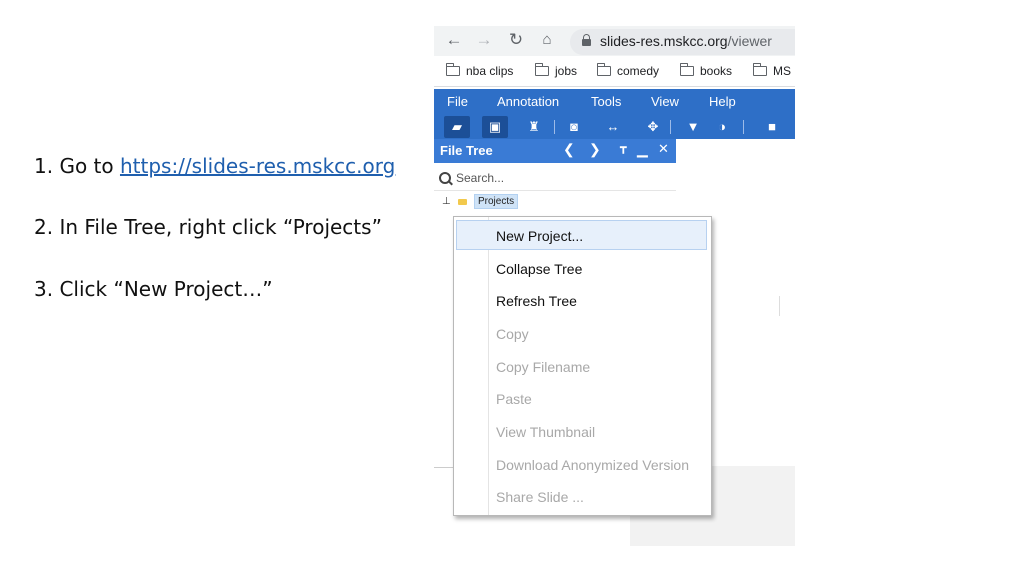 The image size is (1024, 576). I want to click on menu-help: Help, so click(722, 101).